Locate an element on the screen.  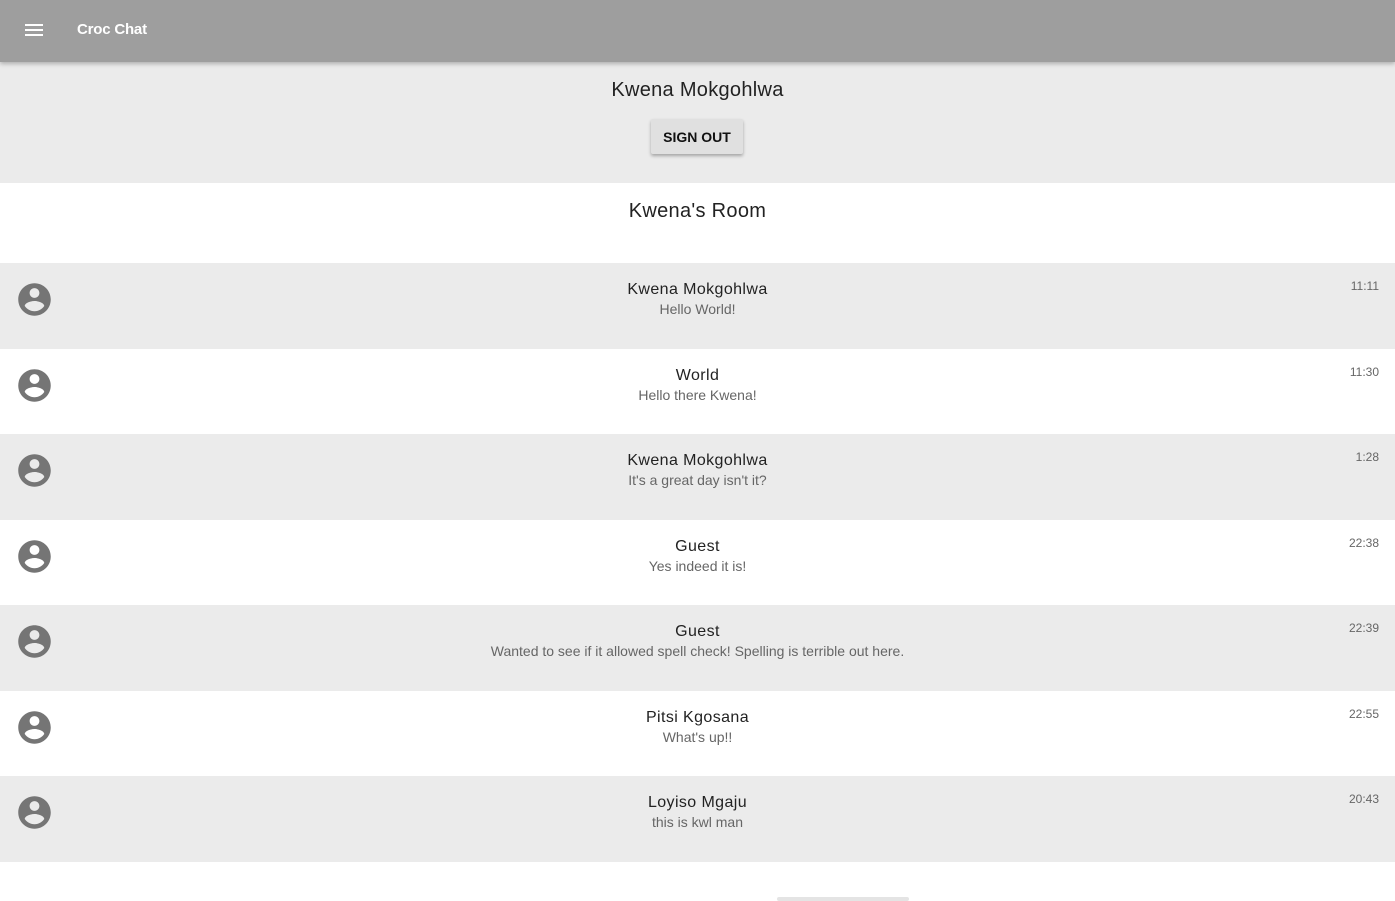
message-item: Pitsi Kgosana What's up!! 22:55 is located at coordinates (697, 733).